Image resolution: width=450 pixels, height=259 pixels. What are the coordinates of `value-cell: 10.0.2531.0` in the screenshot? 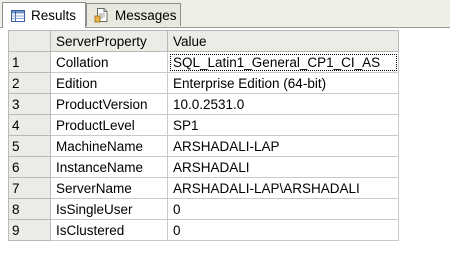 It's located at (283, 104).